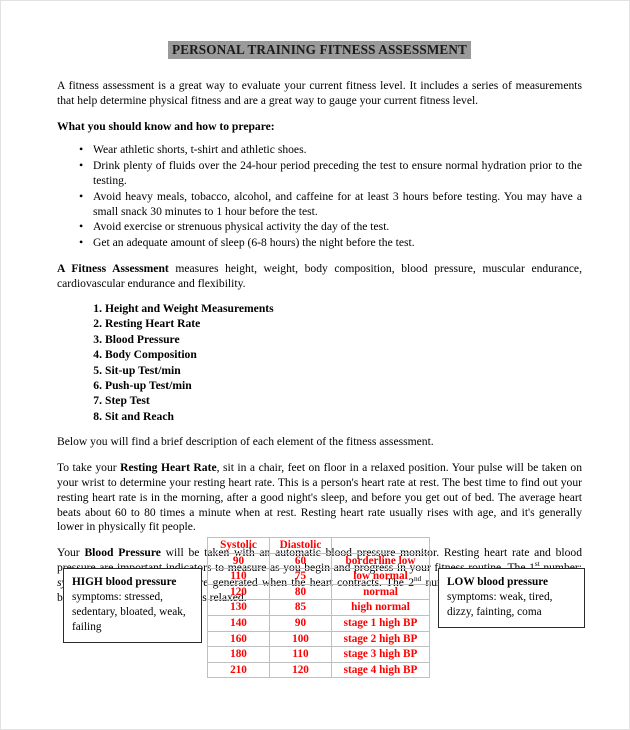 The width and height of the screenshot is (630, 730). What do you see at coordinates (300, 576) in the screenshot?
I see `table-cell: 75` at bounding box center [300, 576].